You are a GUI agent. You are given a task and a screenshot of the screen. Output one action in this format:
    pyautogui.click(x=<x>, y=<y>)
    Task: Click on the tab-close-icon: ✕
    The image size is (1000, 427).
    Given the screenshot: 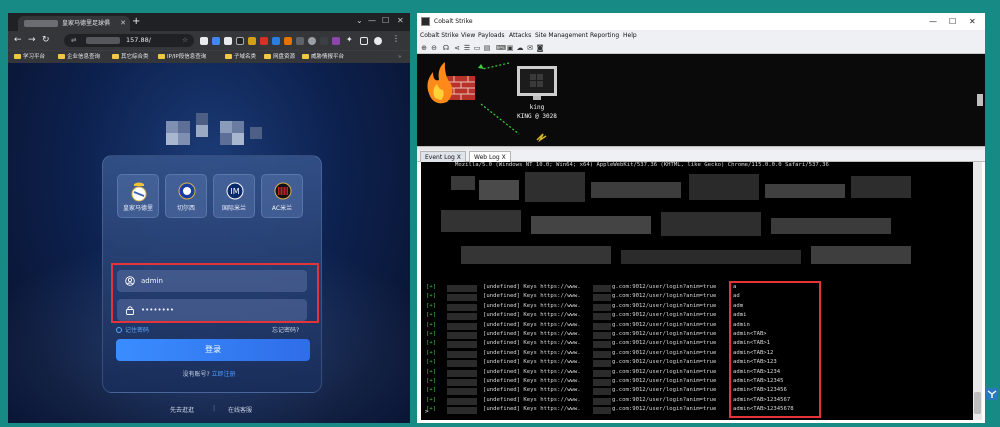 What is the action you would take?
    pyautogui.click(x=123, y=23)
    